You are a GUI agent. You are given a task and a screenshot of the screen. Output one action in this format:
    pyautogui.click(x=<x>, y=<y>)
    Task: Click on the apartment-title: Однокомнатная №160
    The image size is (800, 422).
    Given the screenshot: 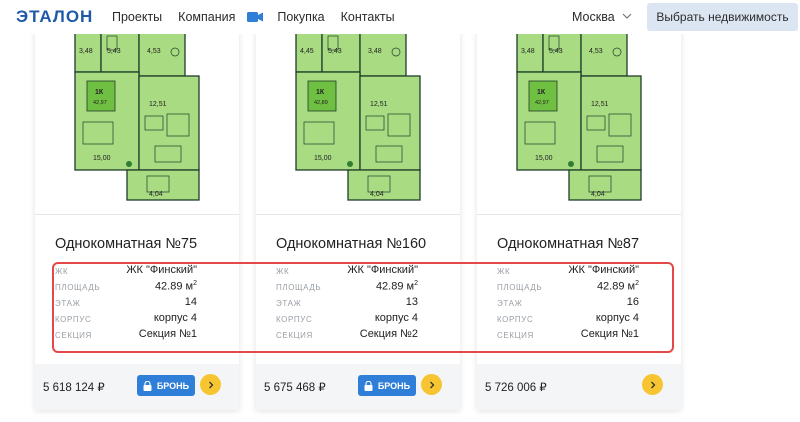 What is the action you would take?
    pyautogui.click(x=351, y=244)
    